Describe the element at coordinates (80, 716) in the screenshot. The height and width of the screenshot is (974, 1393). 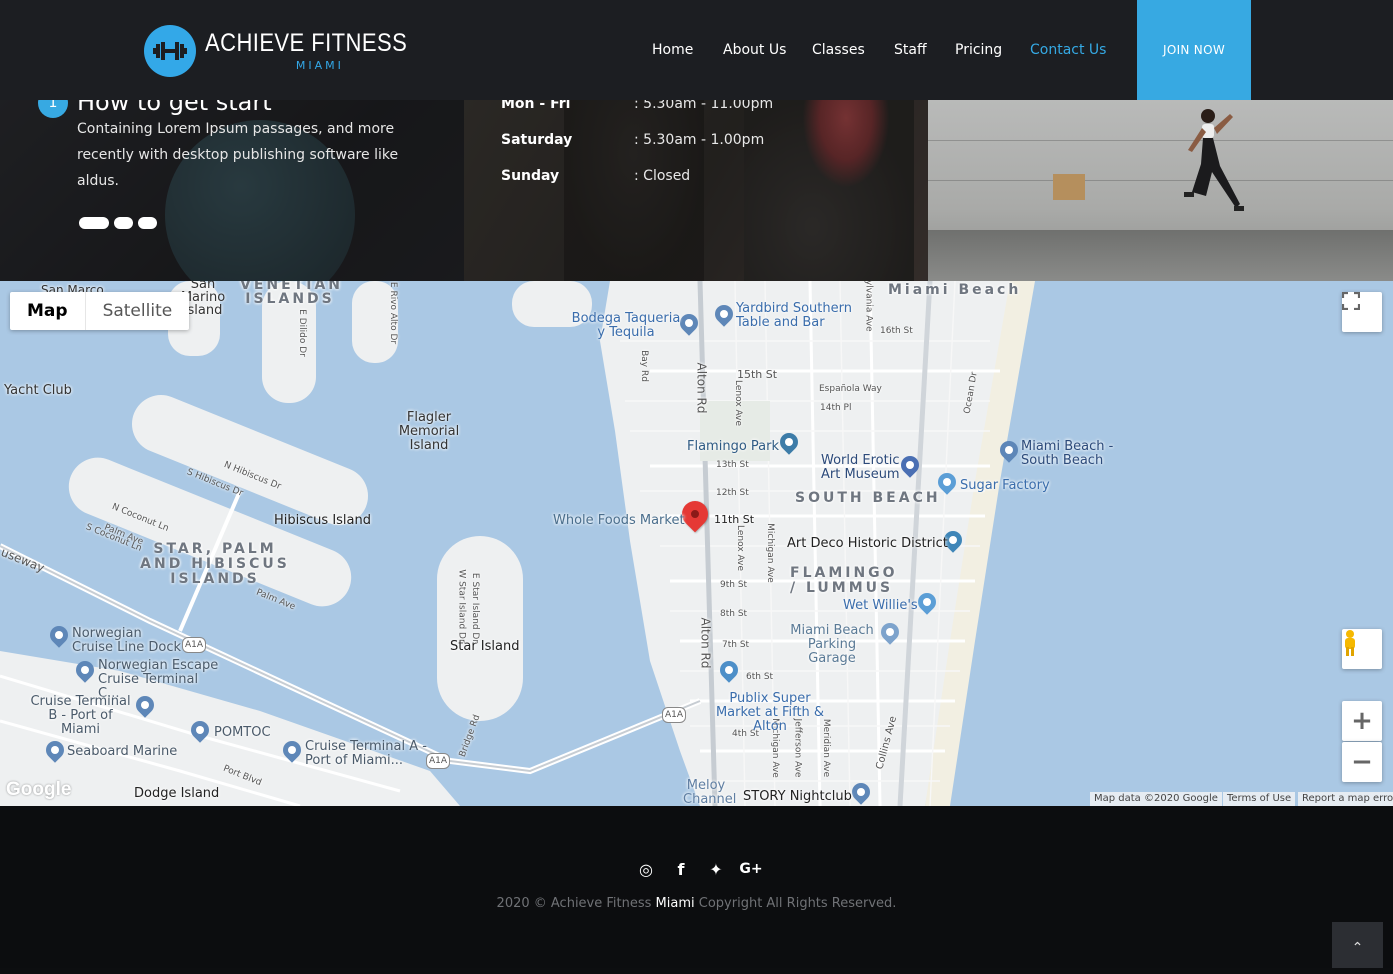
I see `poi-label: Cruise Terminal B - Port of Miami` at that location.